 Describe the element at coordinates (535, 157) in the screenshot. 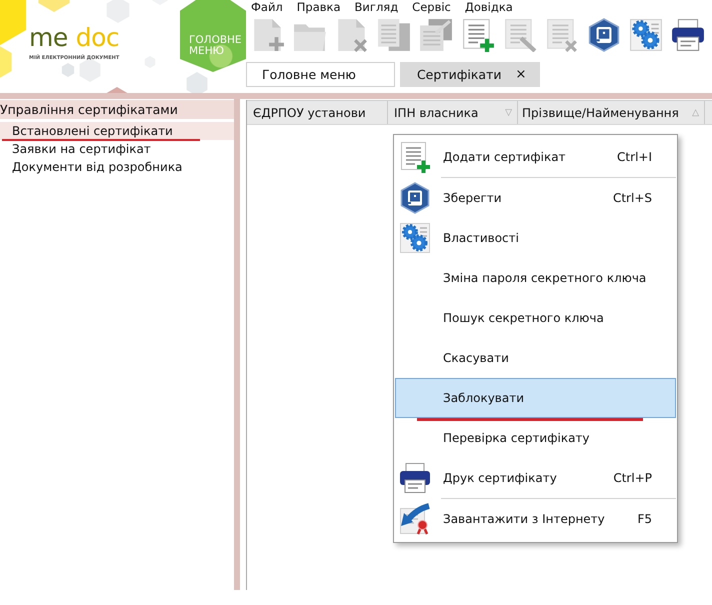

I see `menu-item: Додати сертифікат Ctrl+I` at that location.